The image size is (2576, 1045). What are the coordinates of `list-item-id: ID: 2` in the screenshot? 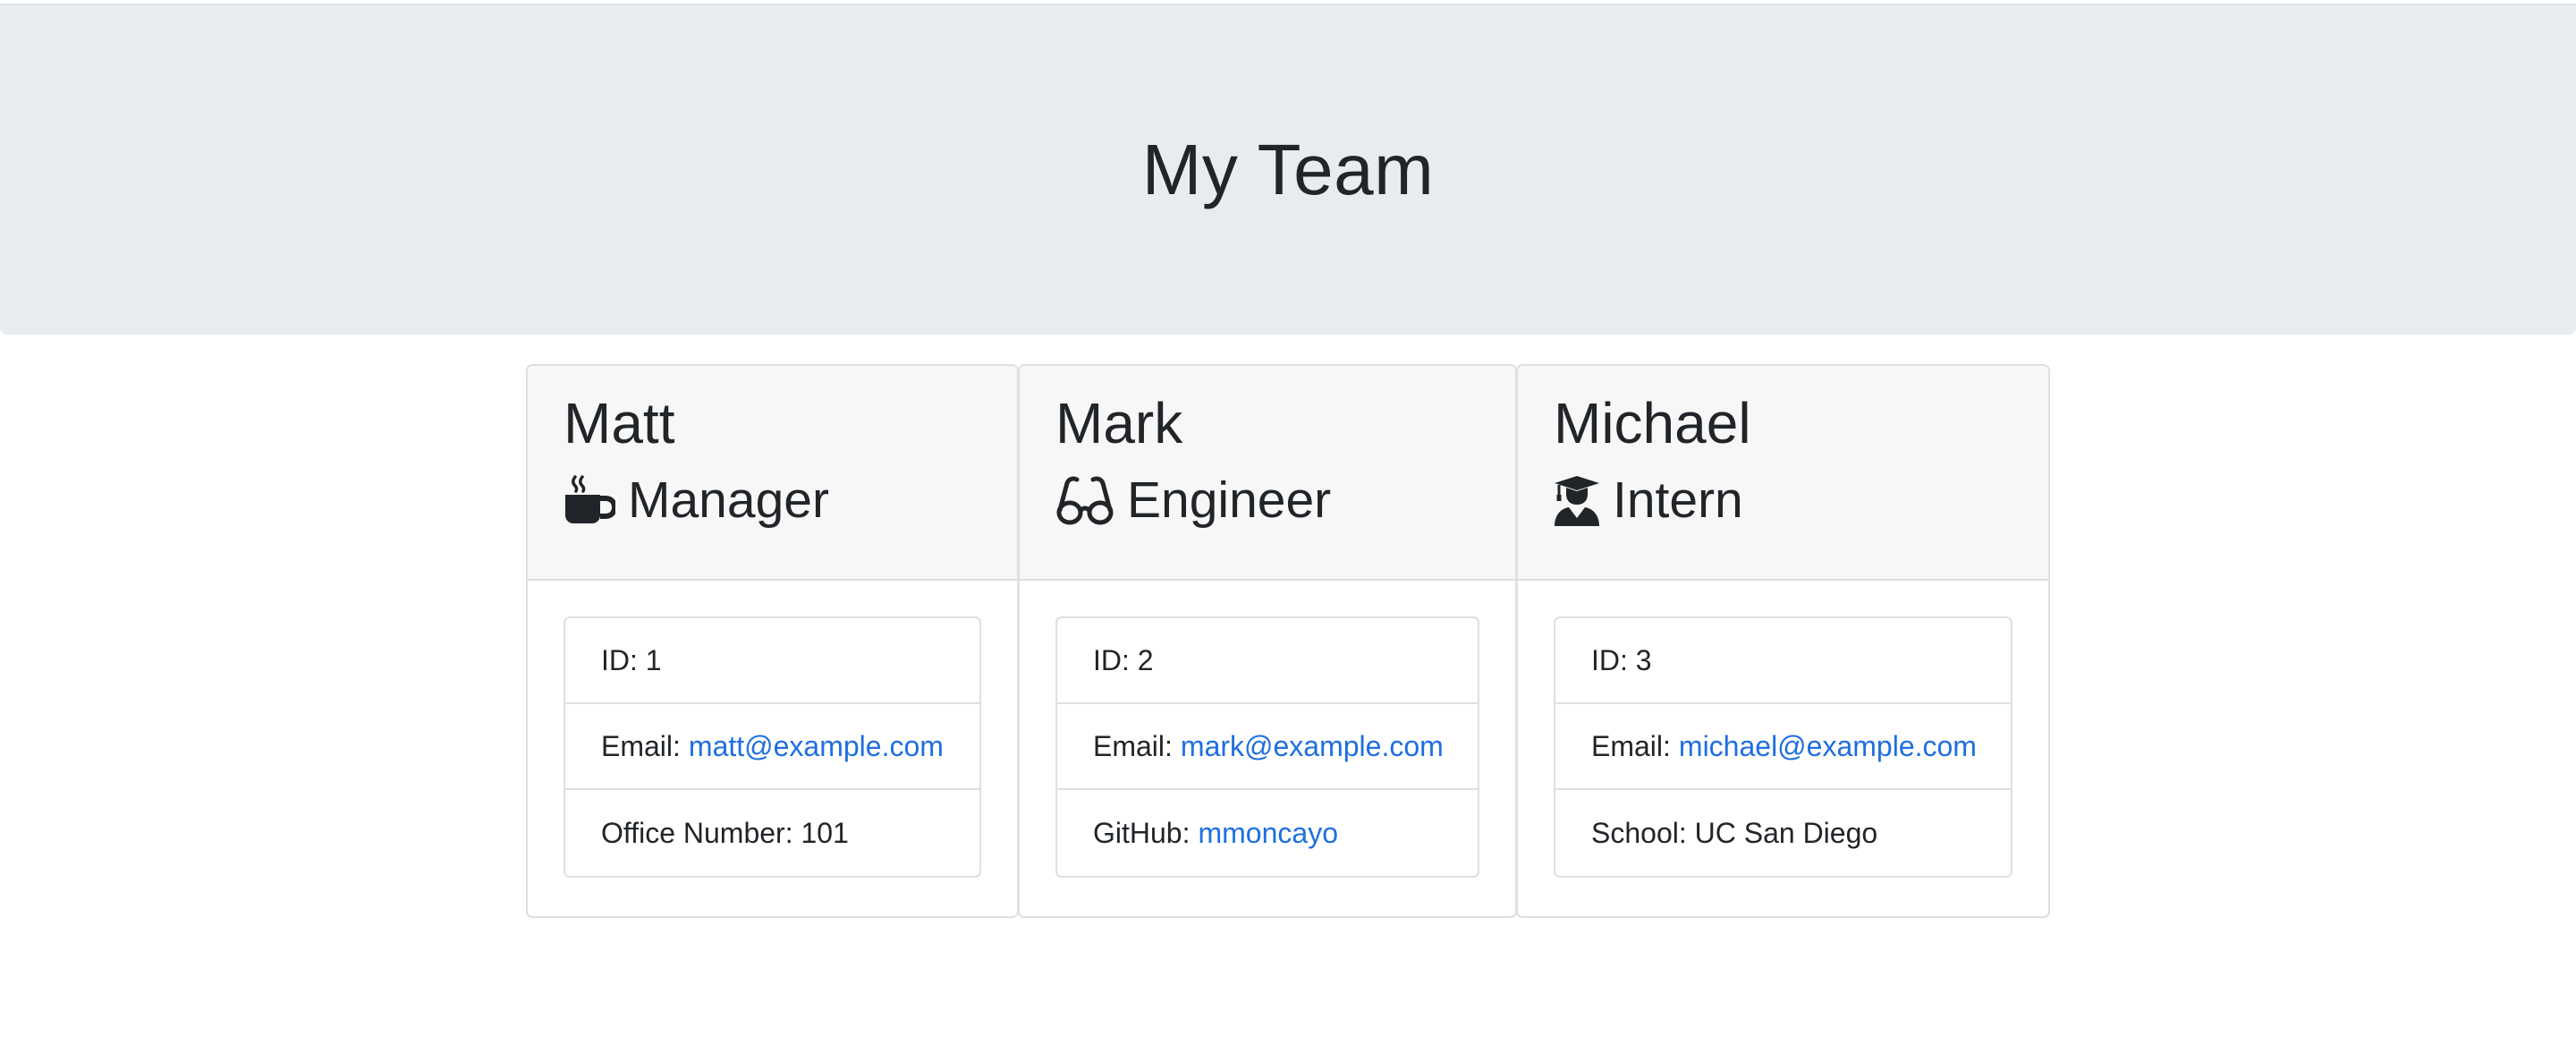 It's located at (1267, 661).